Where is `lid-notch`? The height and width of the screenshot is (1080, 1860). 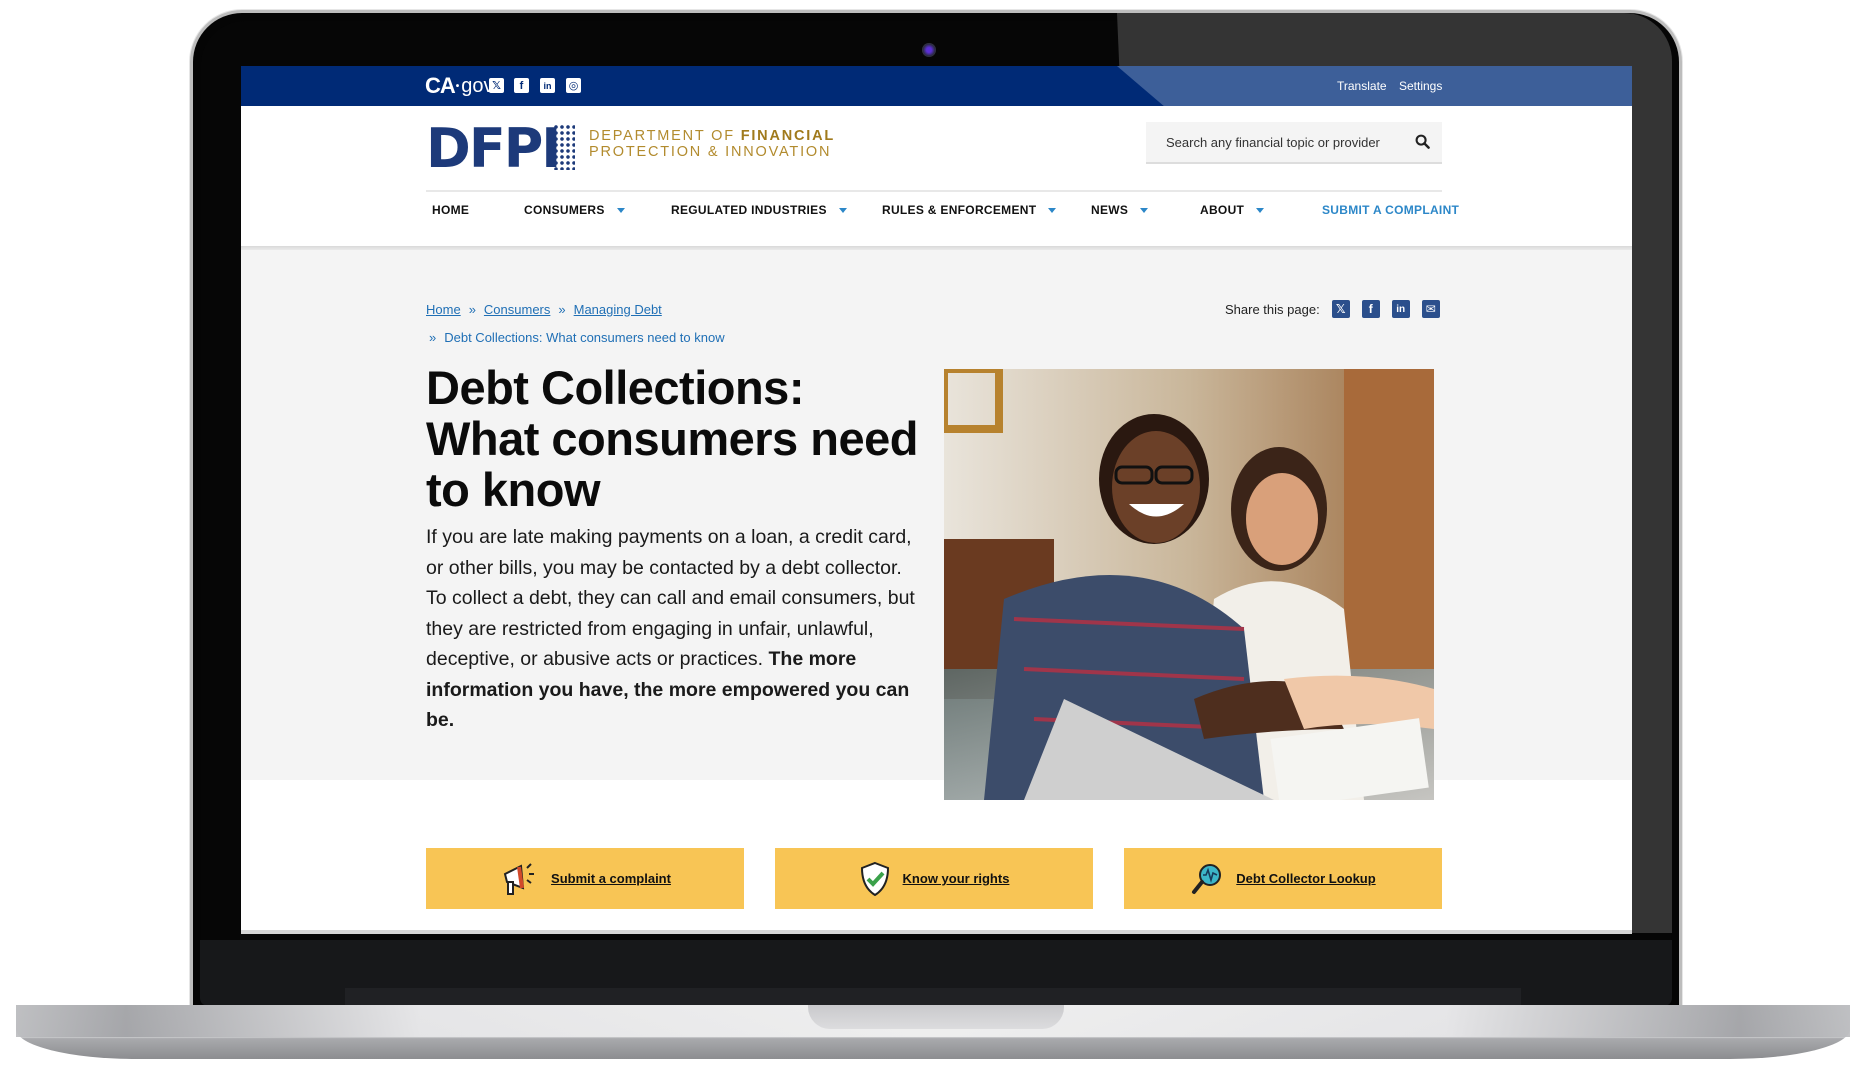
lid-notch is located at coordinates (936, 1017).